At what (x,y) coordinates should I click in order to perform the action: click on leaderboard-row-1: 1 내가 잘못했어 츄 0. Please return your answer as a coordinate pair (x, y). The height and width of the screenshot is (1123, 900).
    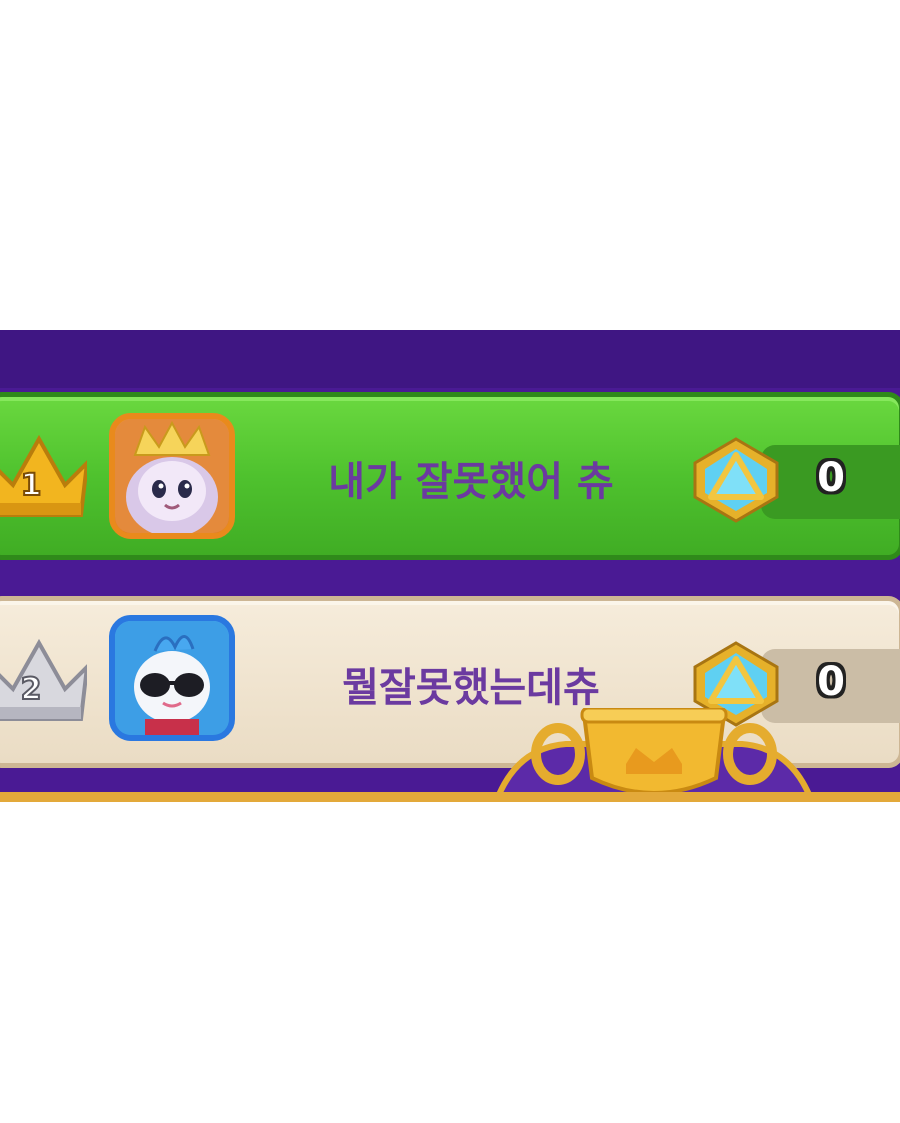
    Looking at the image, I should click on (450, 476).